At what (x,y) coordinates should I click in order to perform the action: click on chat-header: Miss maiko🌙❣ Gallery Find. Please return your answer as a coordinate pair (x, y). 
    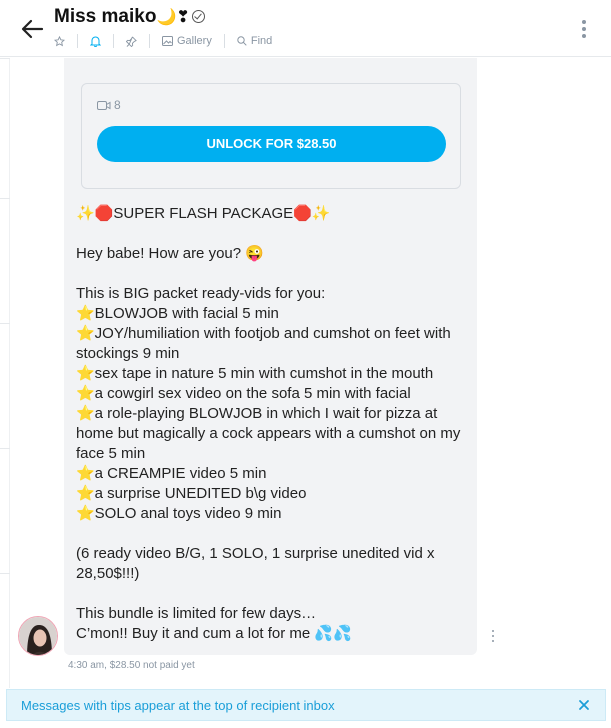
    Looking at the image, I should click on (305, 28).